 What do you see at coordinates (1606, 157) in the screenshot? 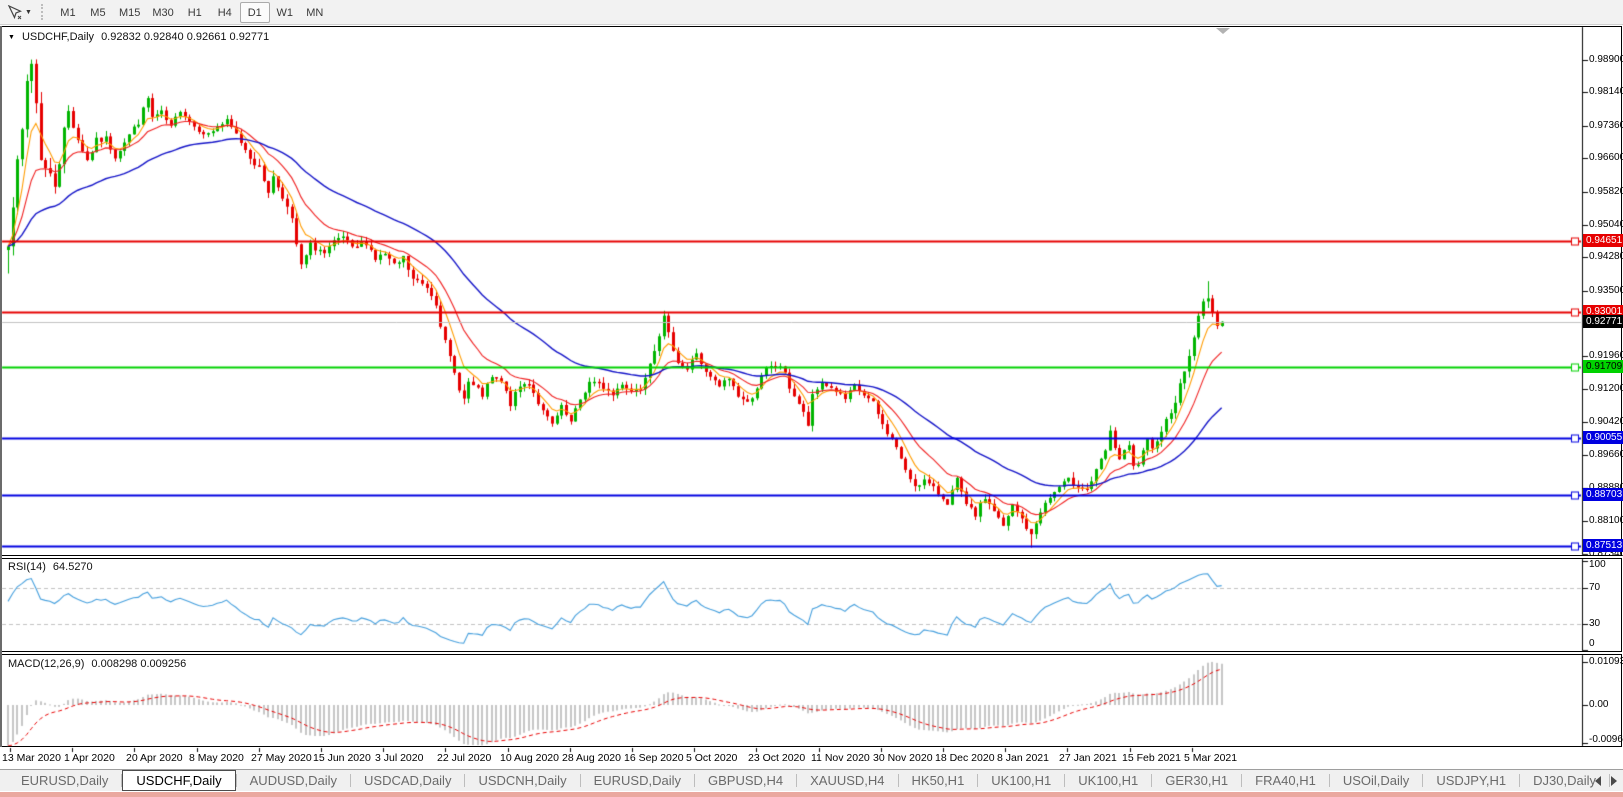
I see `price-axis-tick: 0.96600` at bounding box center [1606, 157].